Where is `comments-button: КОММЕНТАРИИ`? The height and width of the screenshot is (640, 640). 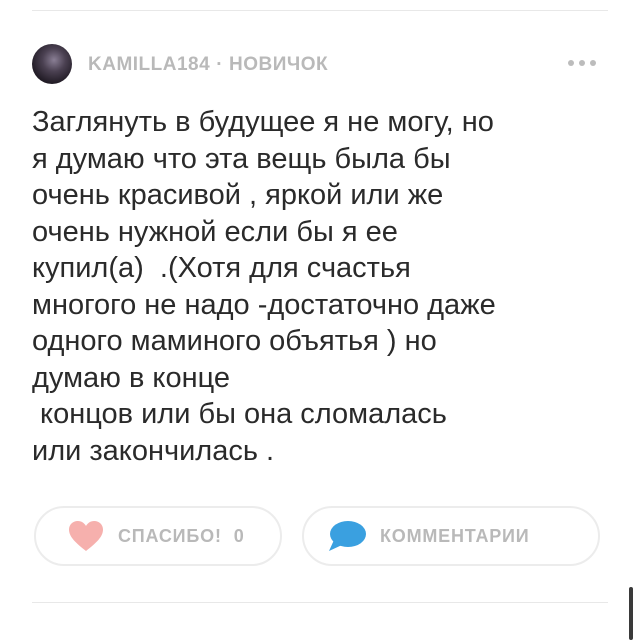
comments-button: КОММЕНТАРИИ is located at coordinates (451, 536).